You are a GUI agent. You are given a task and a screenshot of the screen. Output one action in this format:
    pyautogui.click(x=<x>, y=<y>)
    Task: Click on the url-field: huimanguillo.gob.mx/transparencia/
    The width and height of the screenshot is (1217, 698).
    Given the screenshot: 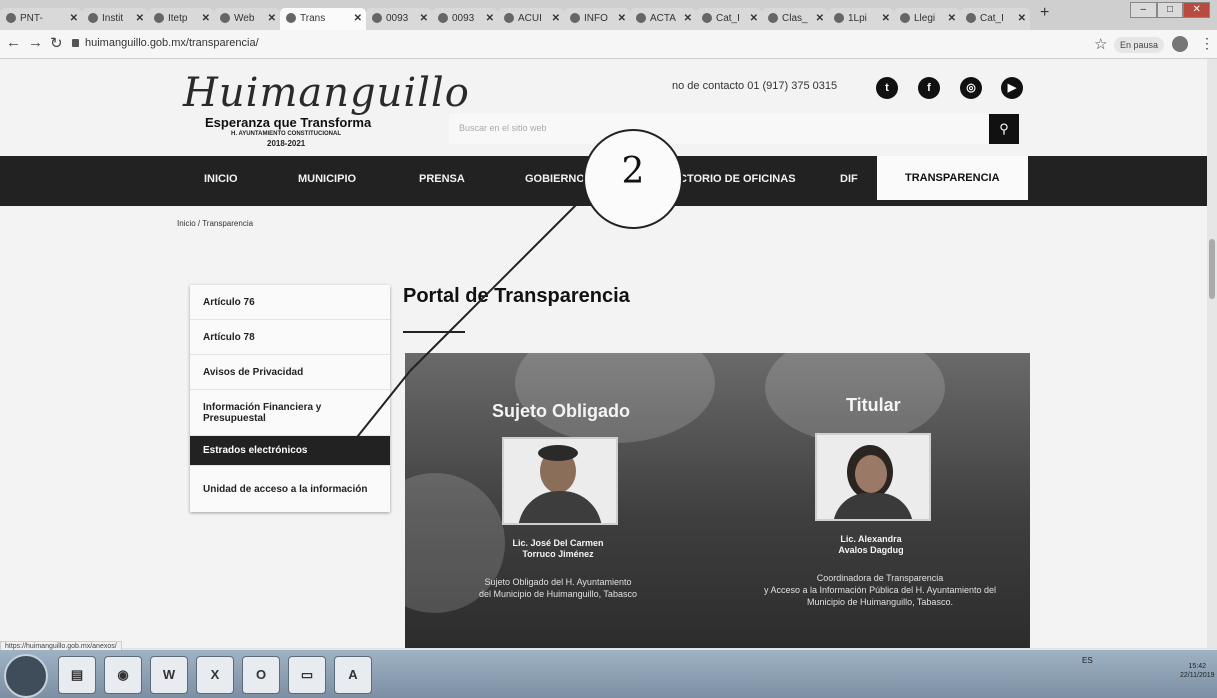 What is the action you would take?
    pyautogui.click(x=165, y=43)
    